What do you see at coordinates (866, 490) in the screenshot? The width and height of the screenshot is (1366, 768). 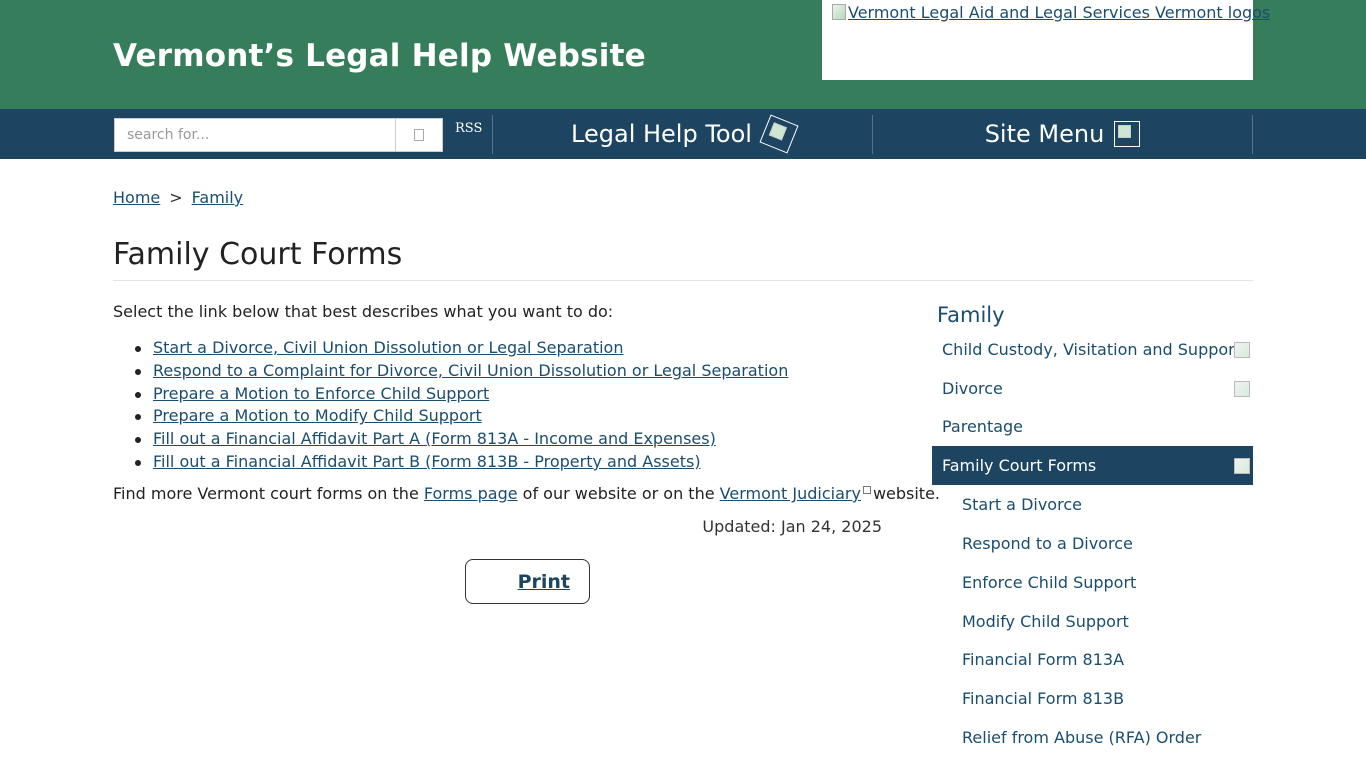 I see `external-link-icon` at bounding box center [866, 490].